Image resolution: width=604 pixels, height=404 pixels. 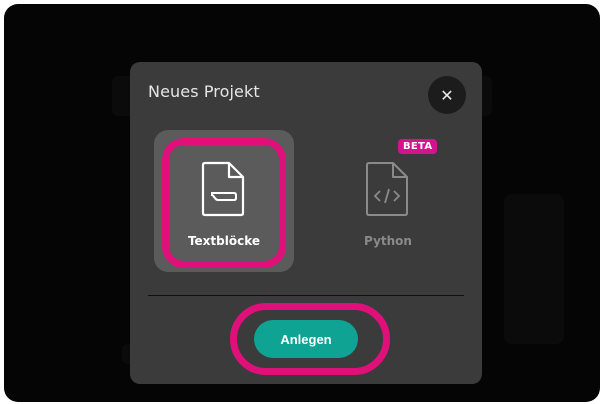 I want to click on close-button: ✕, so click(x=447, y=95).